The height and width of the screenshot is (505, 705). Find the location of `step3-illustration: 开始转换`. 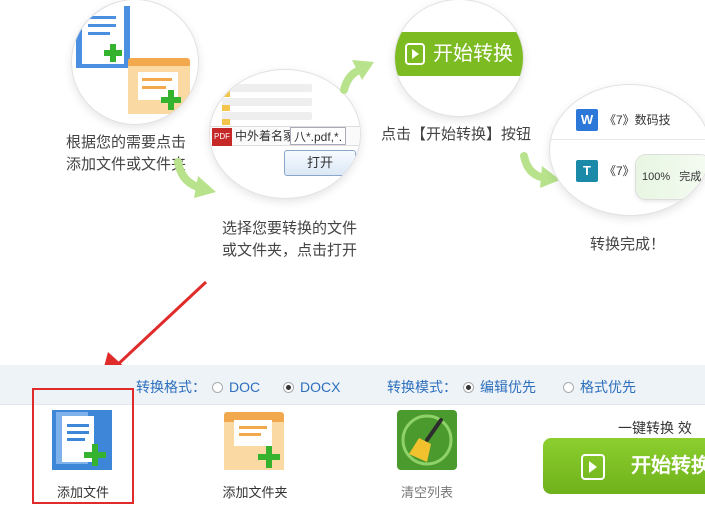

step3-illustration: 开始转换 is located at coordinates (459, 58).